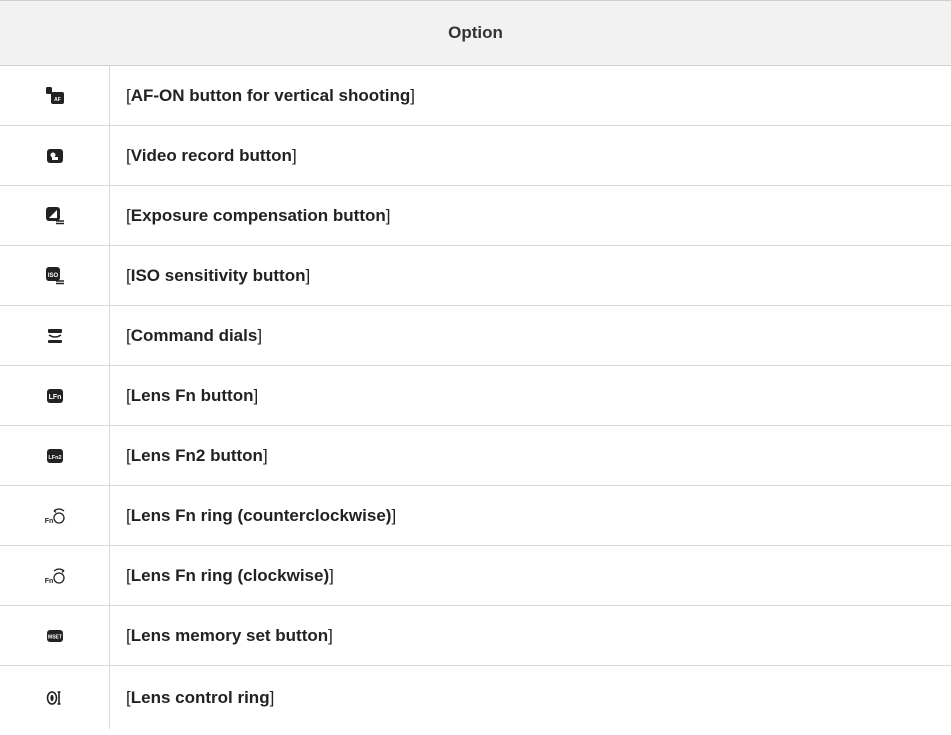 The image size is (951, 735). What do you see at coordinates (57, 100) in the screenshot?
I see `svg-text: AF` at bounding box center [57, 100].